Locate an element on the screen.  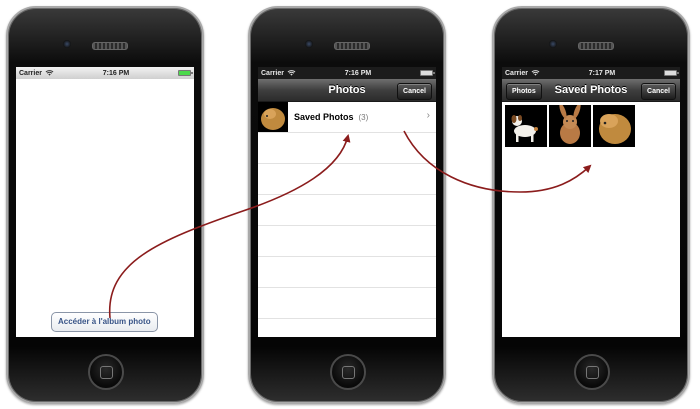
dog-image is located at coordinates (524, 128).